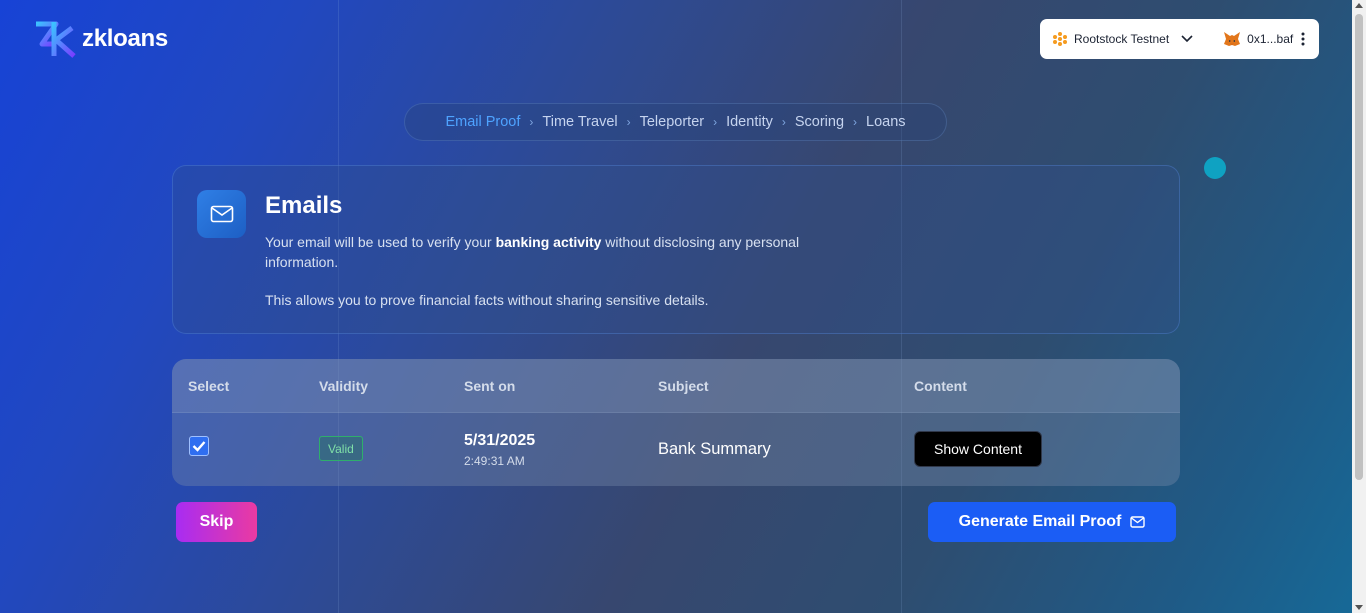 This screenshot has width=1366, height=613. What do you see at coordinates (1359, 607) in the screenshot?
I see `scroll-down-icon` at bounding box center [1359, 607].